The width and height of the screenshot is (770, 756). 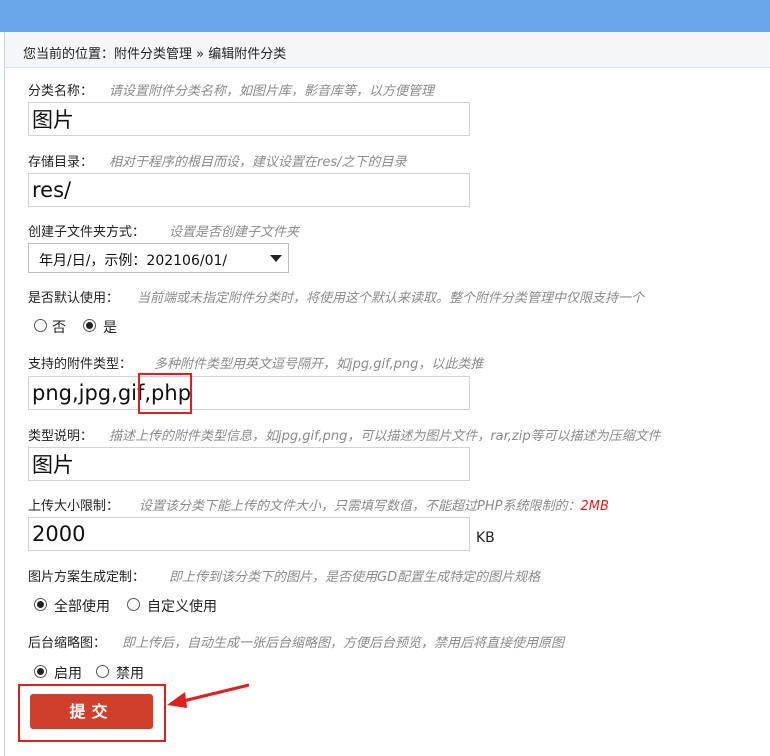 I want to click on breadcrumb-text: 您当前的位置：附件分类管理 » 编辑附件分类, so click(x=155, y=54).